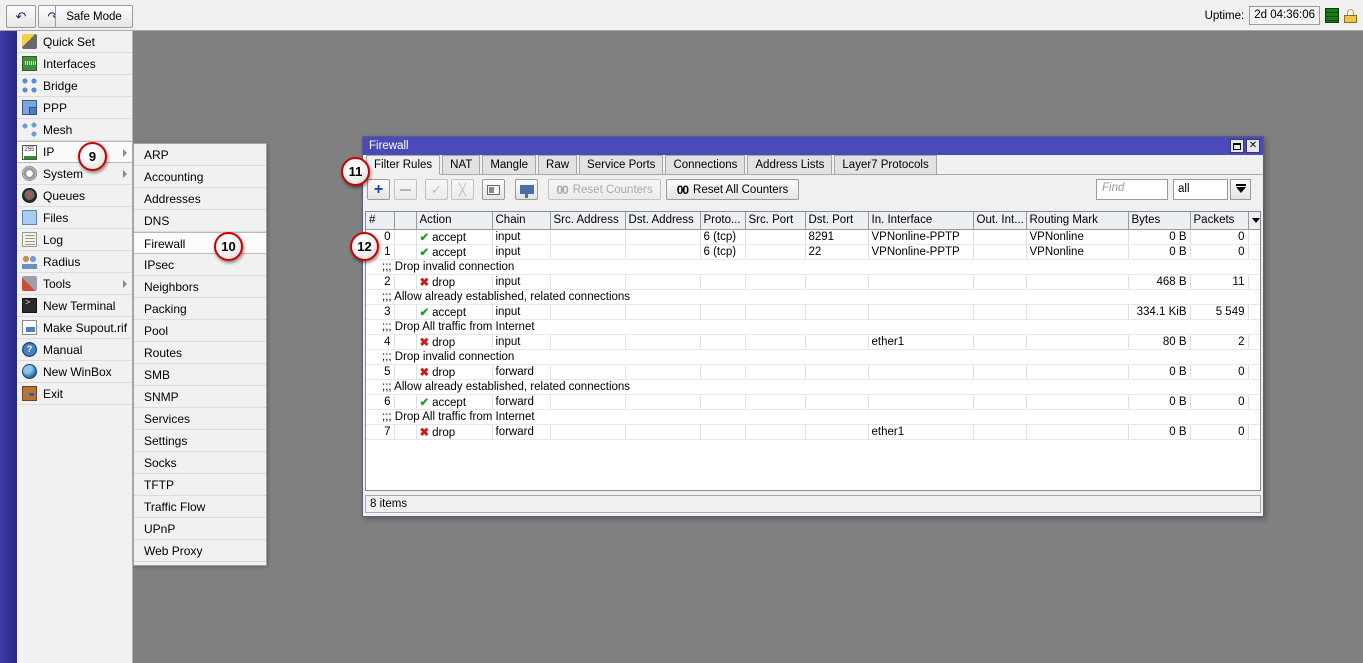 The width and height of the screenshot is (1363, 663). What do you see at coordinates (74, 152) in the screenshot?
I see `menu-item-ip: IP` at bounding box center [74, 152].